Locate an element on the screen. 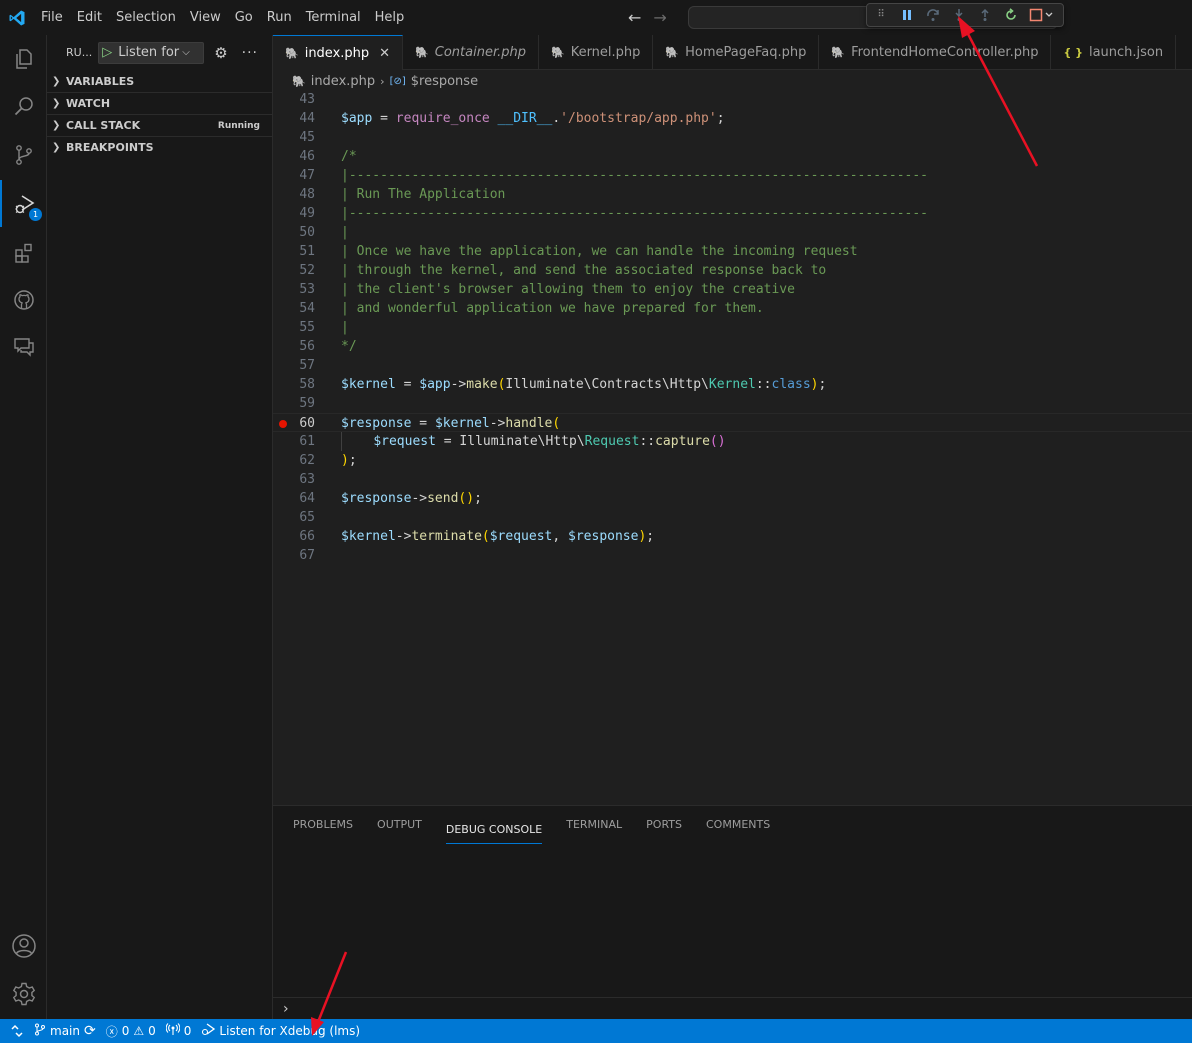  menu-file: File is located at coordinates (52, 17).